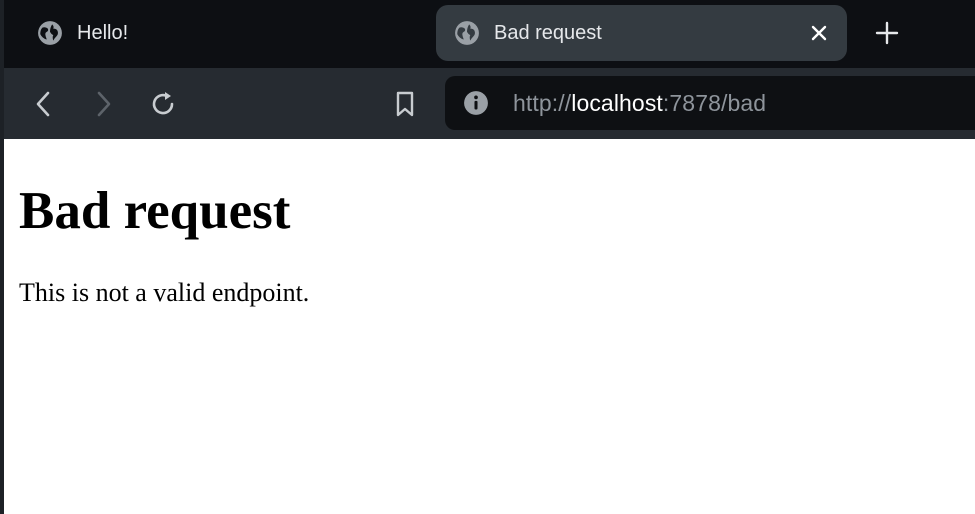  I want to click on url-text: http://localhost:7878/bad, so click(639, 103).